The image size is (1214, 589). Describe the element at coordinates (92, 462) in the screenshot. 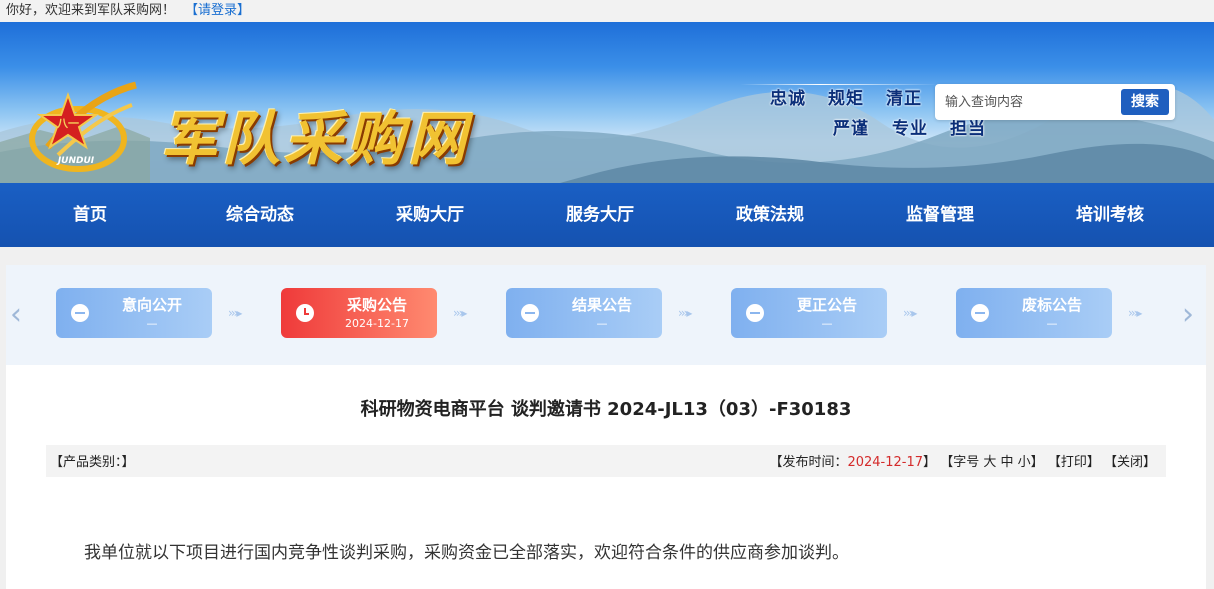

I see `product-category: 【产品类别：】` at that location.